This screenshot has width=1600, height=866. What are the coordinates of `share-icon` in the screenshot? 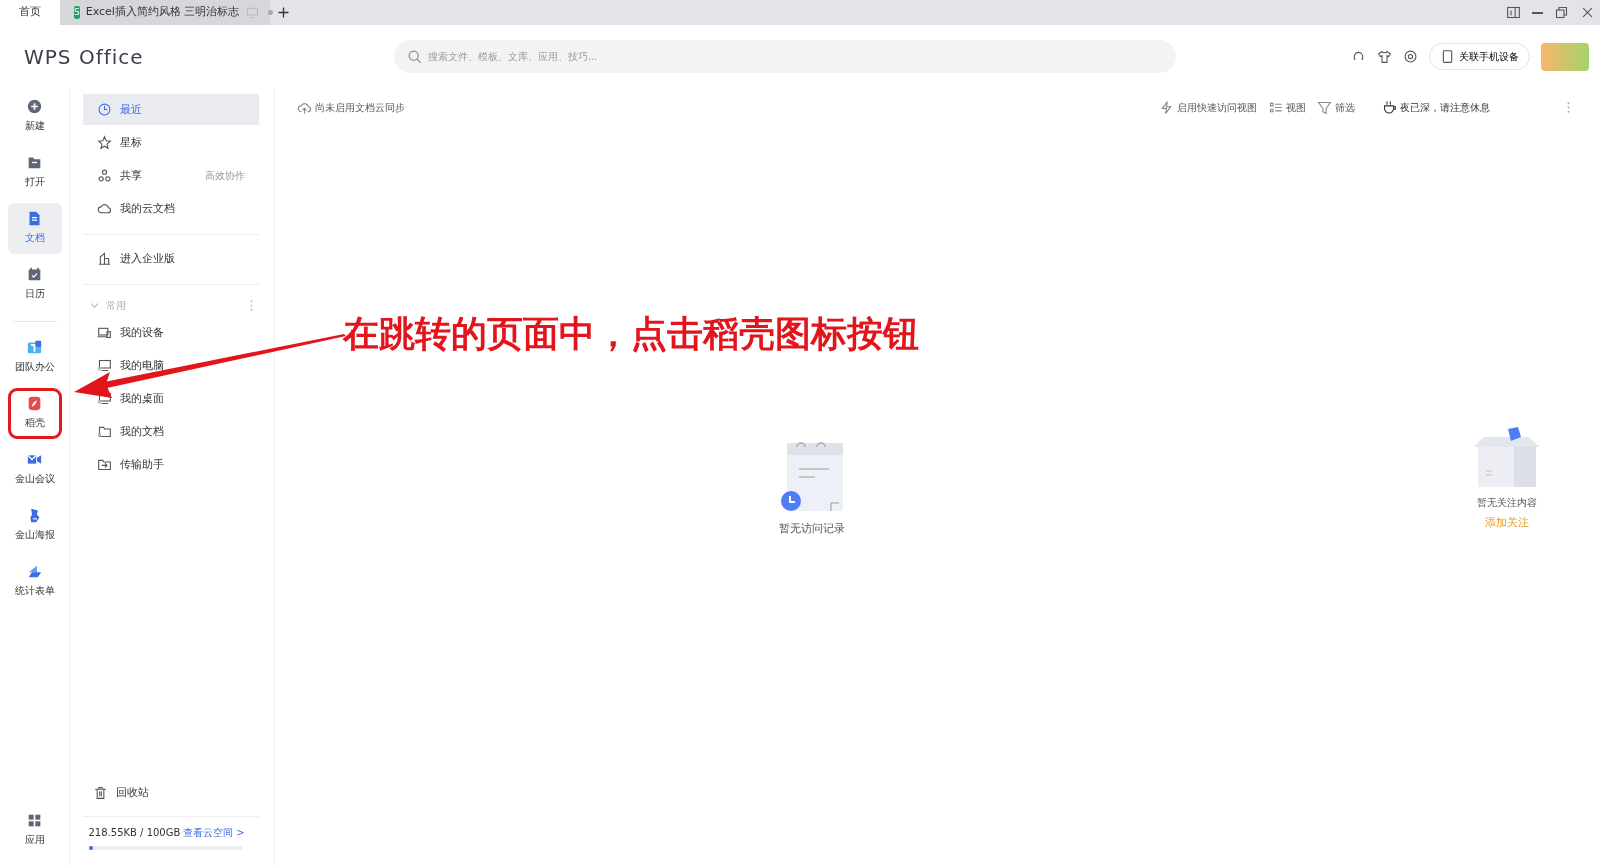 It's located at (104, 175).